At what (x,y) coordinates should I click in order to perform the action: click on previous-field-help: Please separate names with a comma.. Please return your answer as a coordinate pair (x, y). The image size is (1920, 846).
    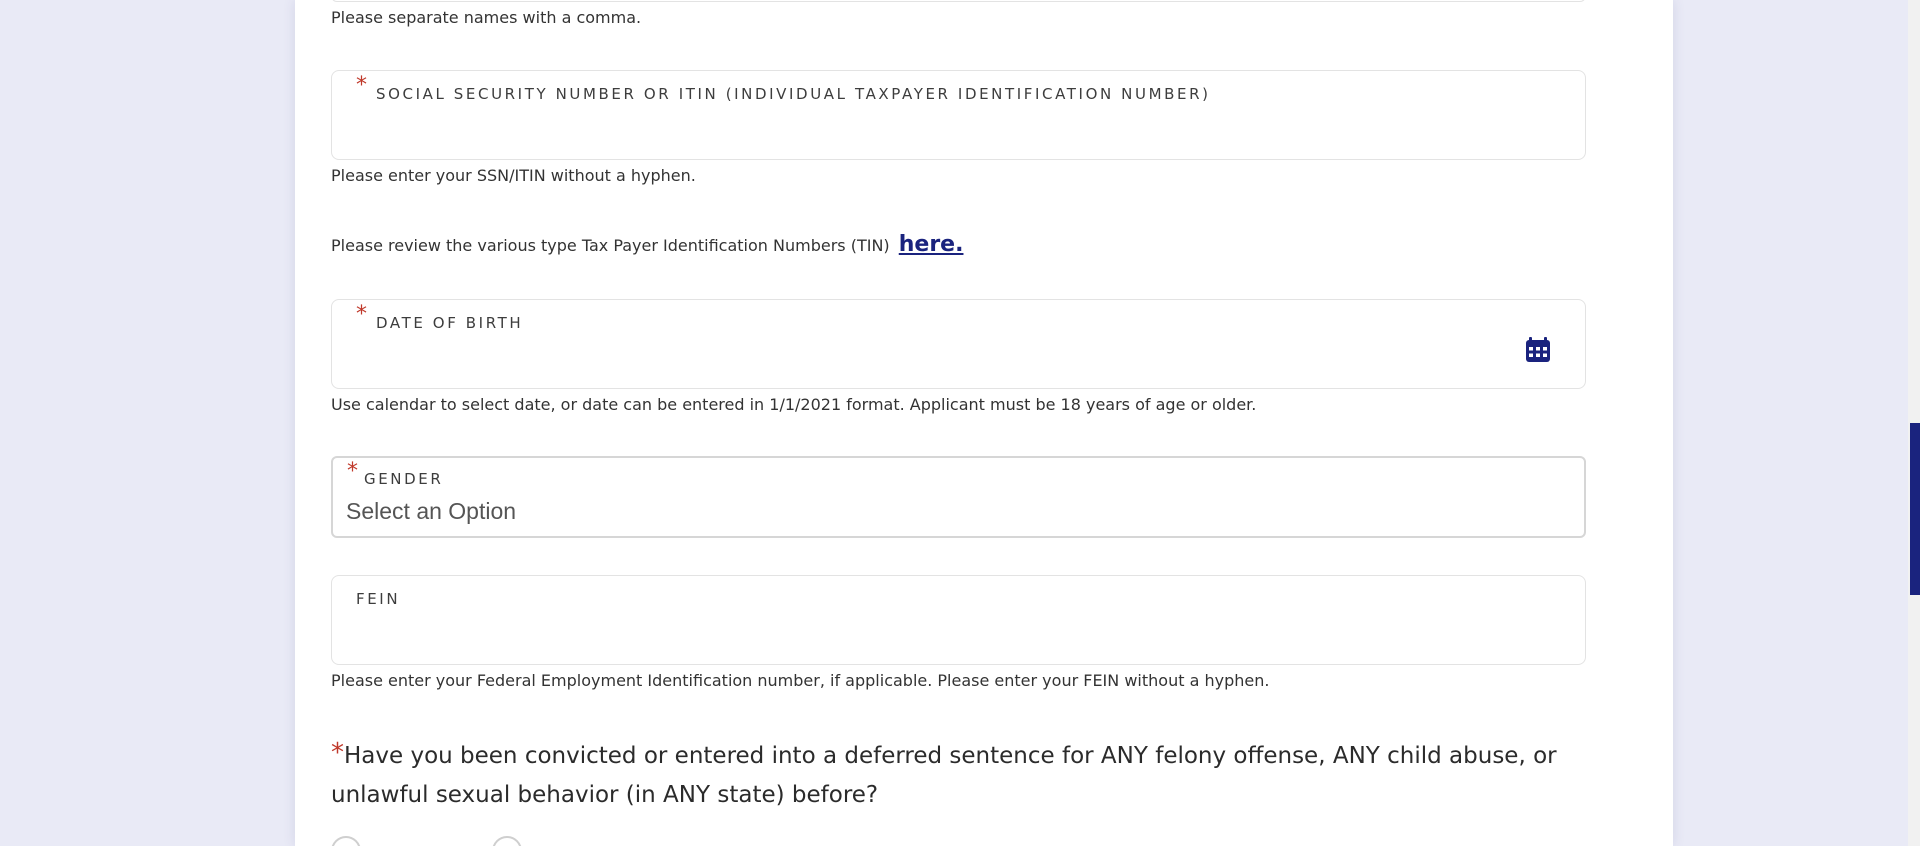
    Looking at the image, I should click on (486, 17).